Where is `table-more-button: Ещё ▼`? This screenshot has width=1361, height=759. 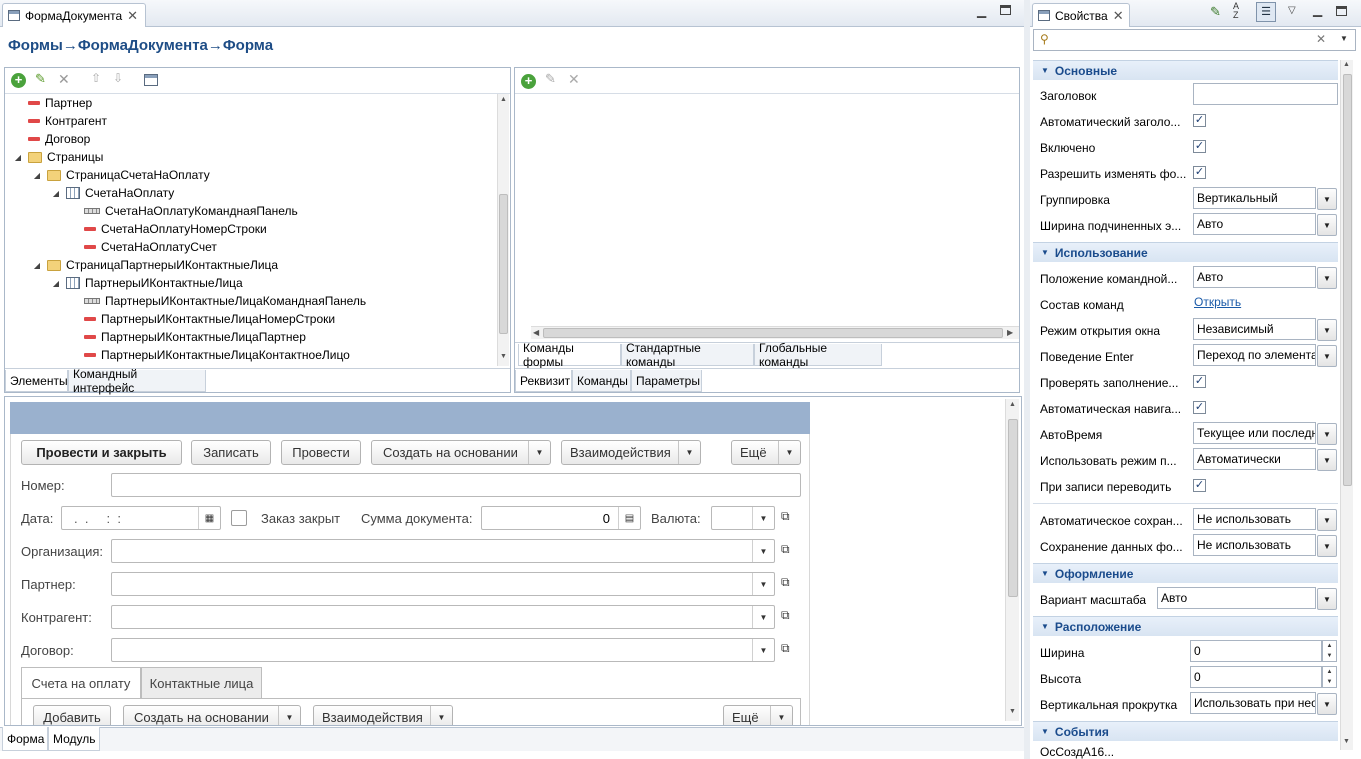 table-more-button: Ещё ▼ is located at coordinates (758, 715).